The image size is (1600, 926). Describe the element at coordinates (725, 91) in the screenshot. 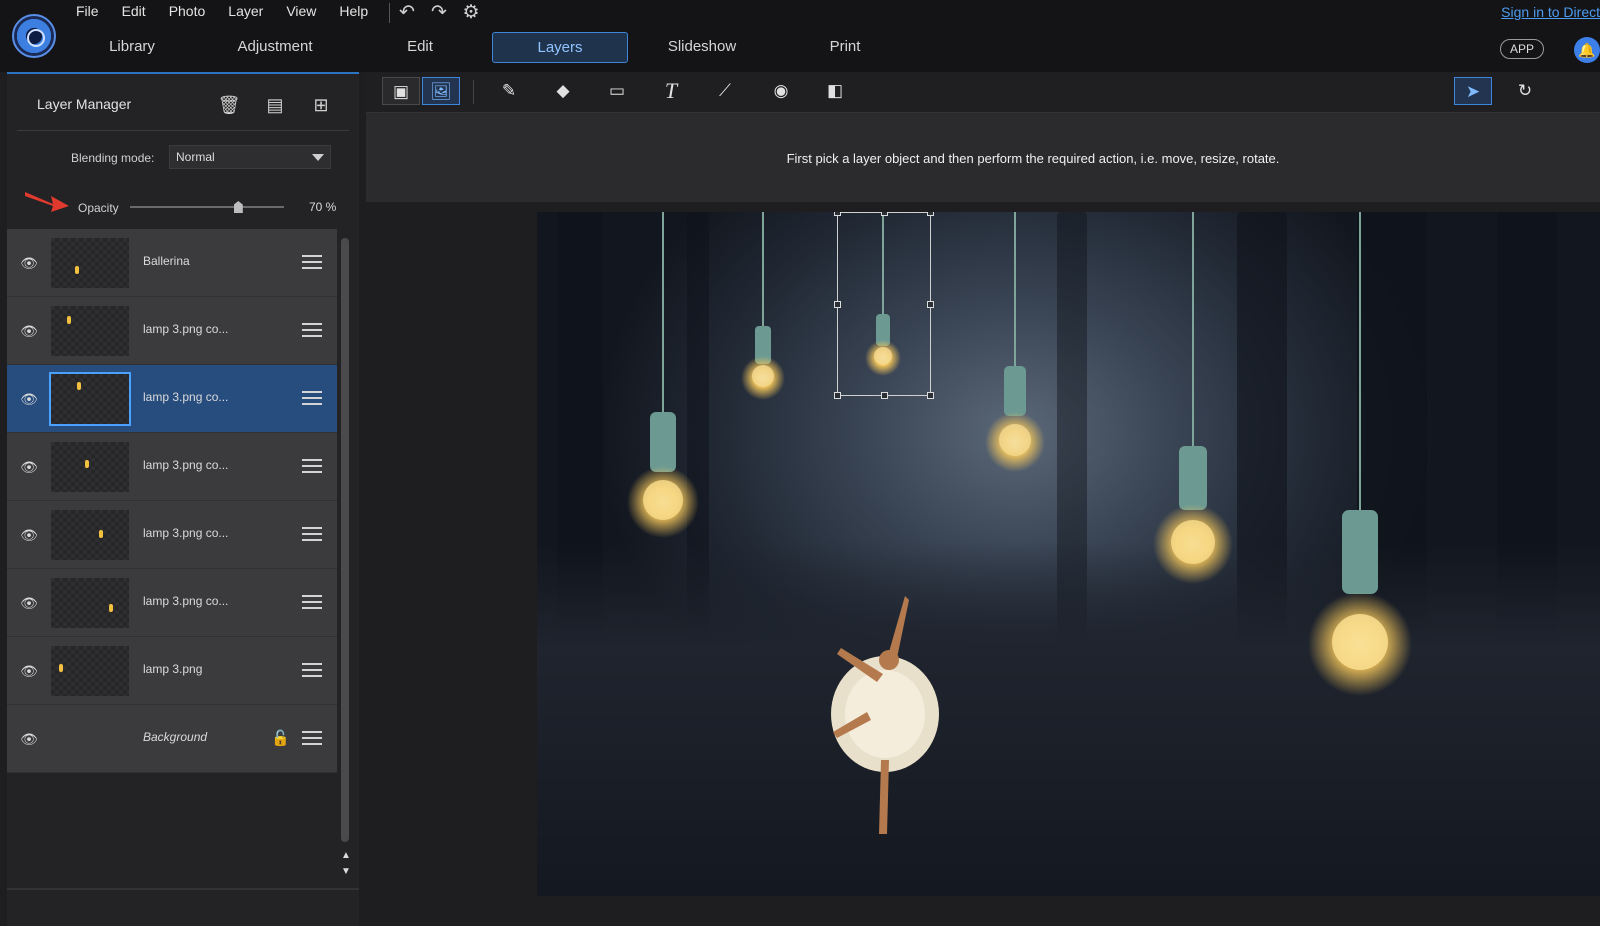

I see `brush-icon: ⟋` at that location.